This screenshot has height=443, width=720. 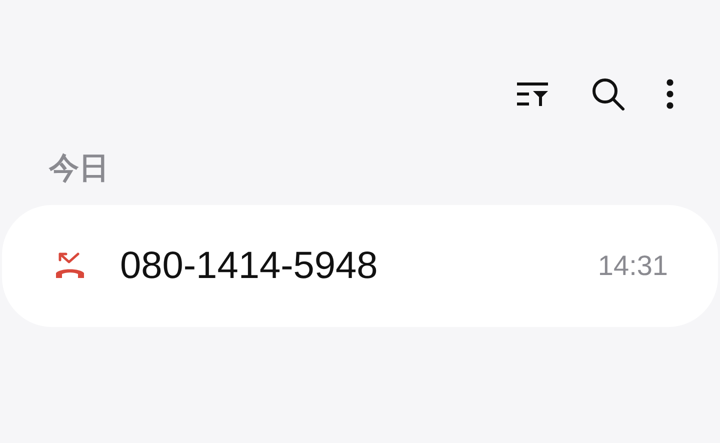 I want to click on section-title: 今日, so click(x=79, y=168).